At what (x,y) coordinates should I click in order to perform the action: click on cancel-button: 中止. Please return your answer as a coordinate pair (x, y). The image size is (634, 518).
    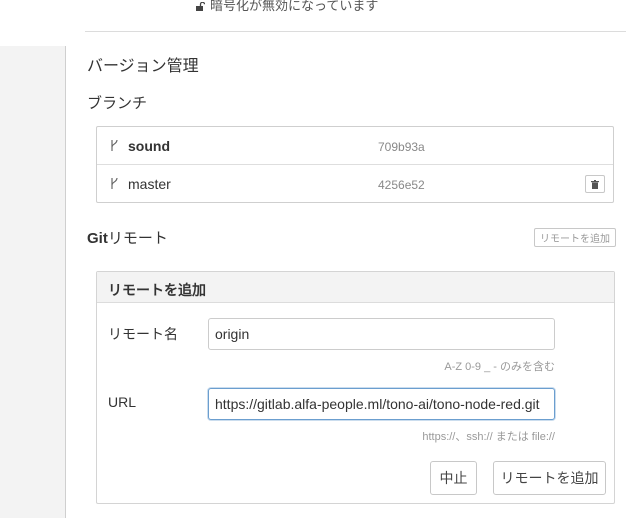
    Looking at the image, I should click on (453, 478).